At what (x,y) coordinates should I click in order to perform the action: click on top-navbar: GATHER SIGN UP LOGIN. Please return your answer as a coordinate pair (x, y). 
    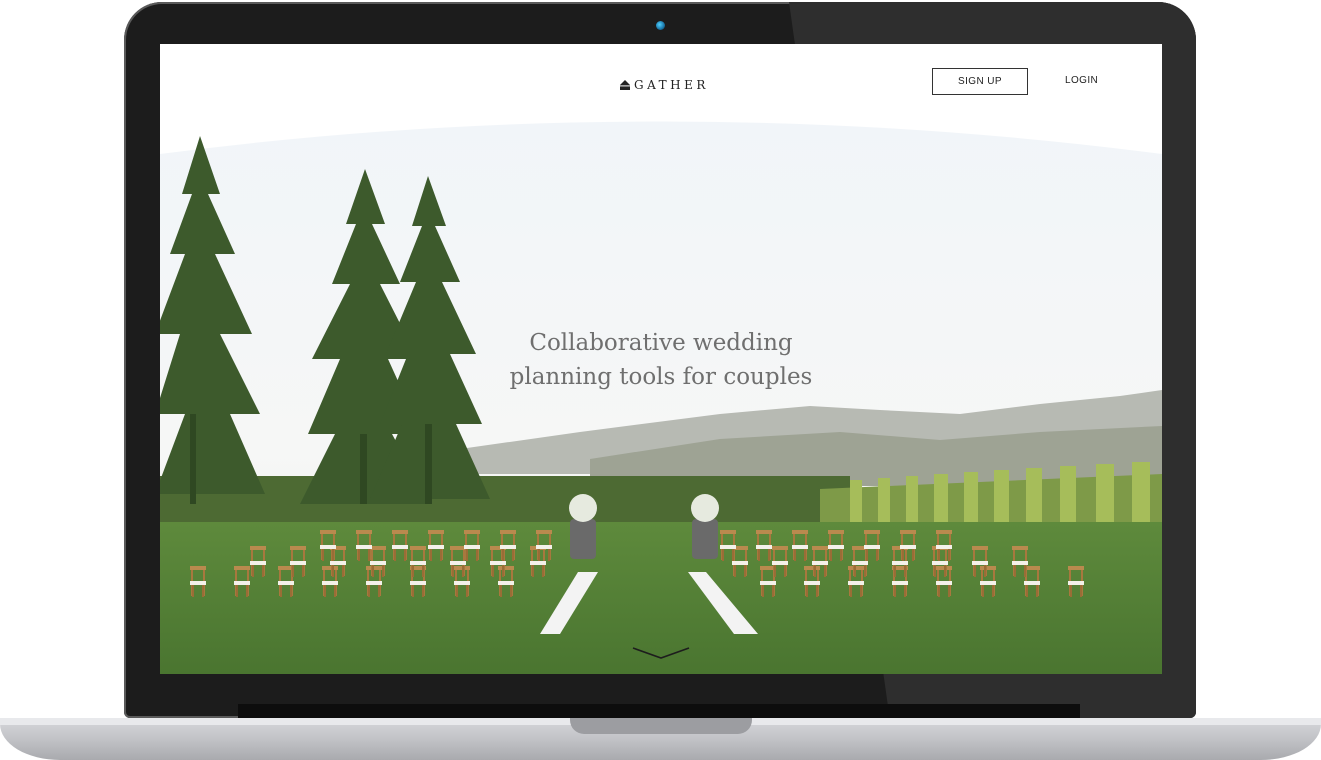
    Looking at the image, I should click on (661, 84).